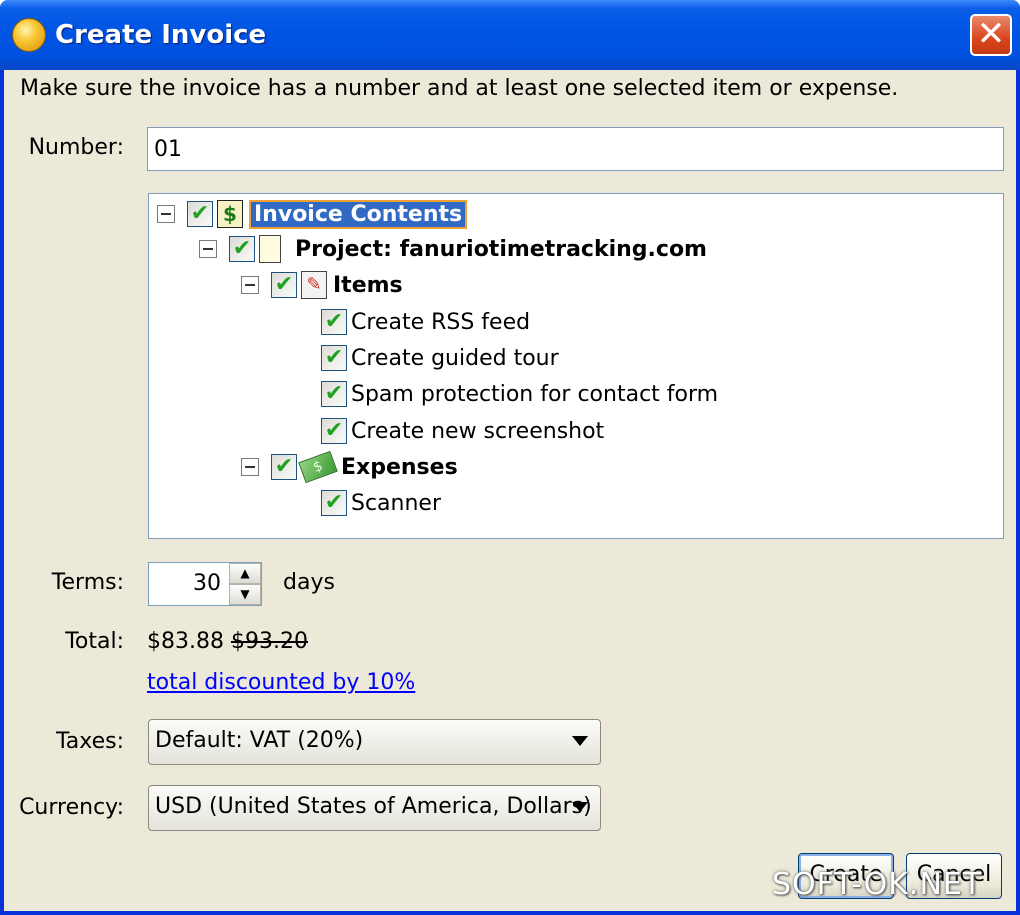  I want to click on tree-node-label: Spam protection for contact form, so click(534, 394).